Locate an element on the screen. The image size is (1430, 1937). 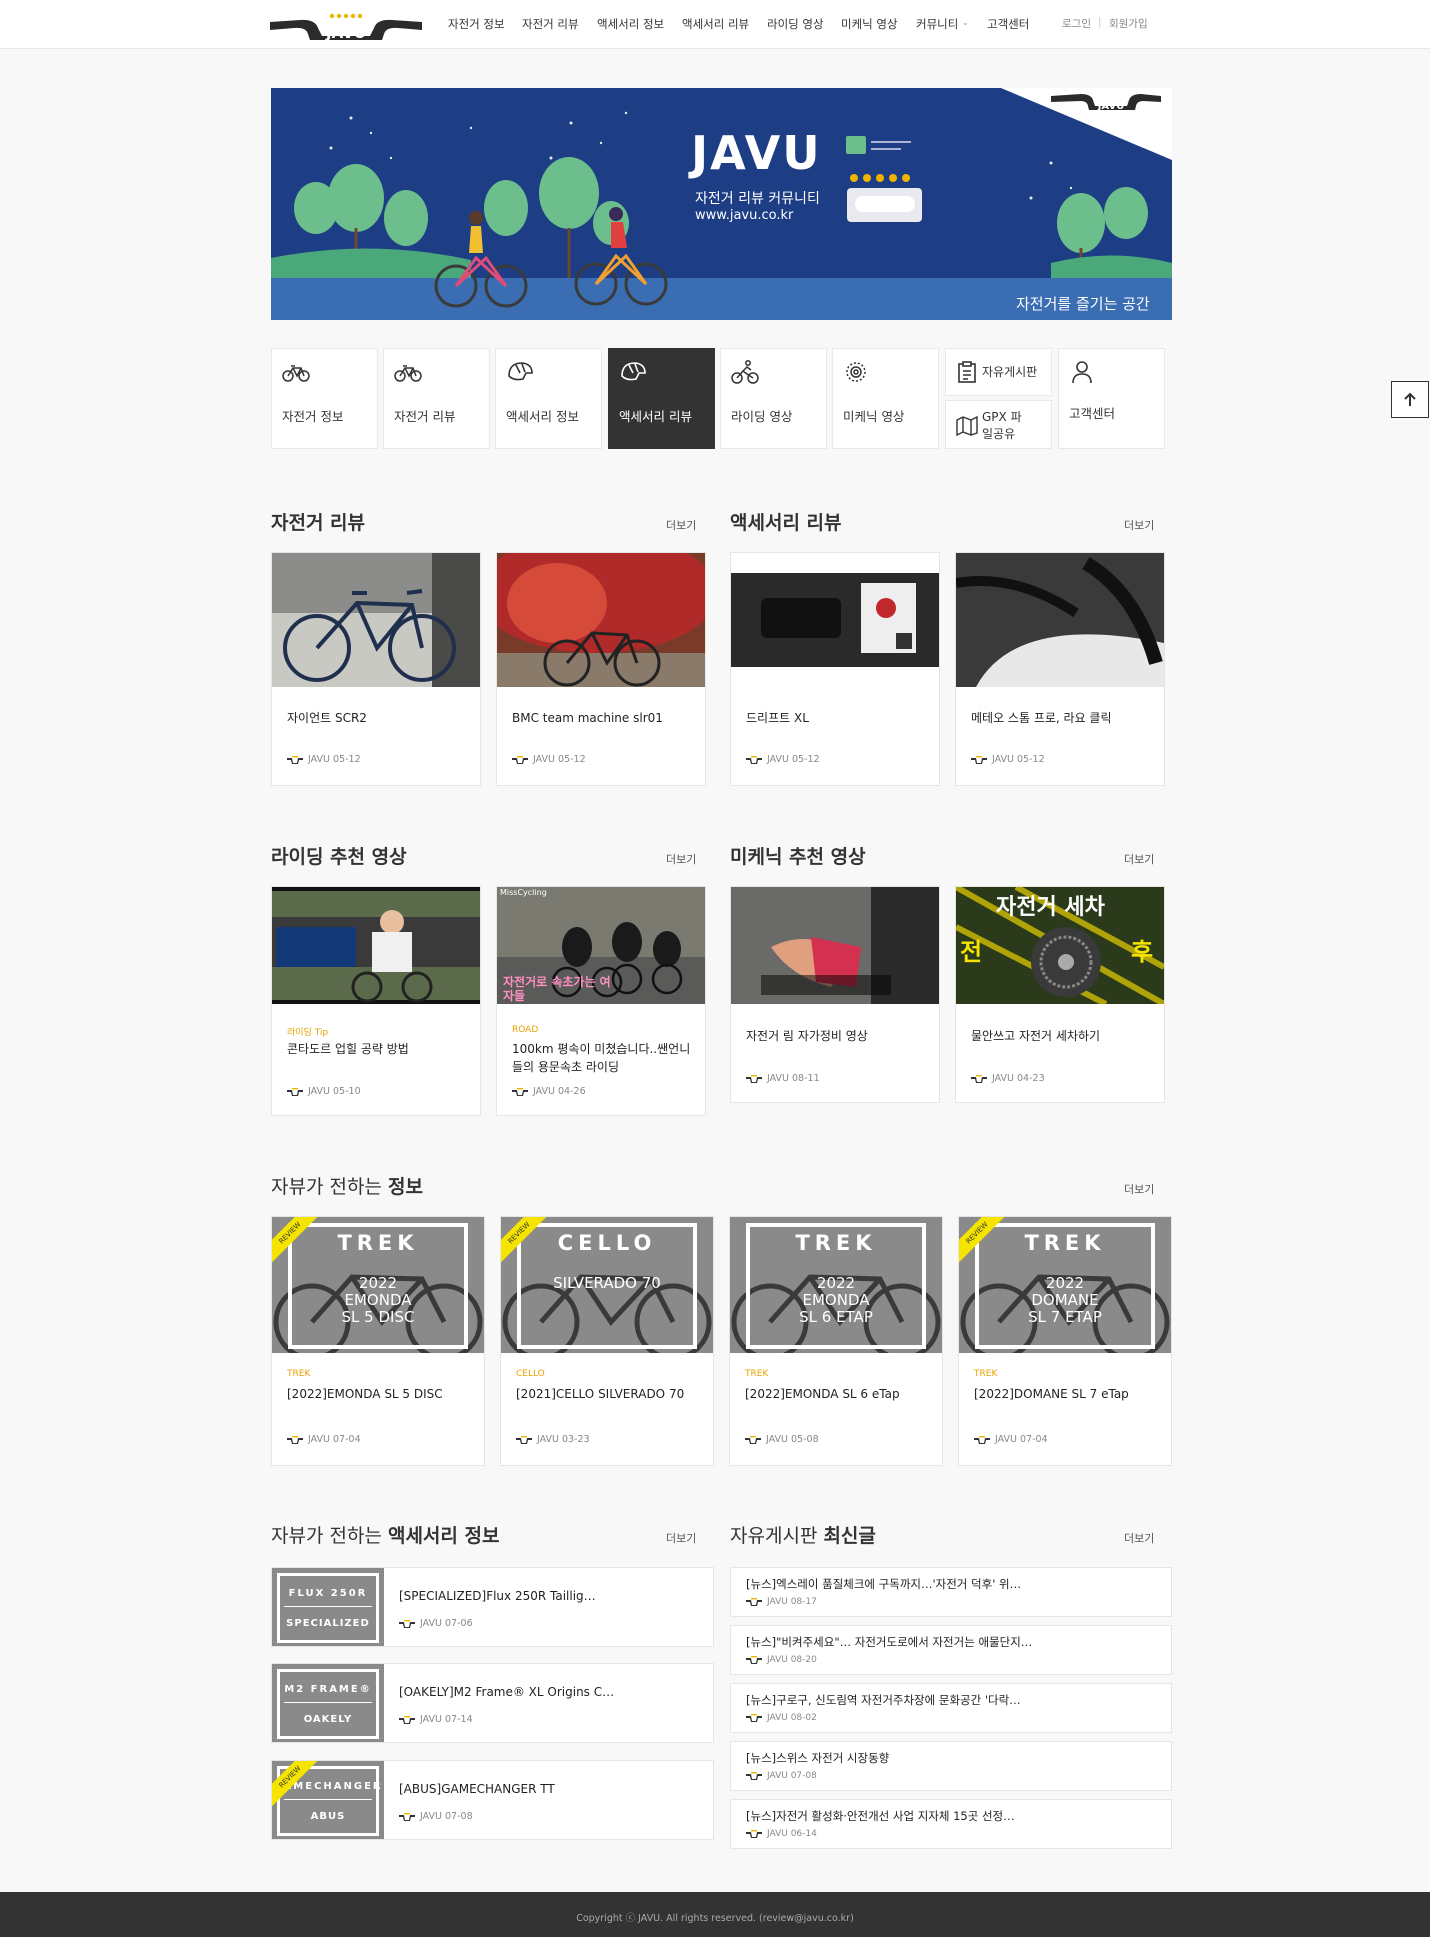
svg-text: JAVU is located at coordinates (1111, 106).